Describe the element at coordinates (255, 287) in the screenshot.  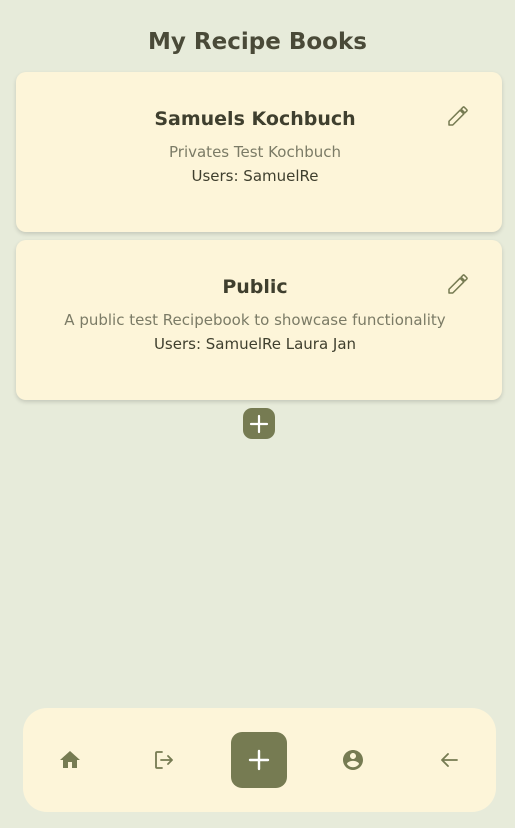
I see `book-title: Public` at that location.